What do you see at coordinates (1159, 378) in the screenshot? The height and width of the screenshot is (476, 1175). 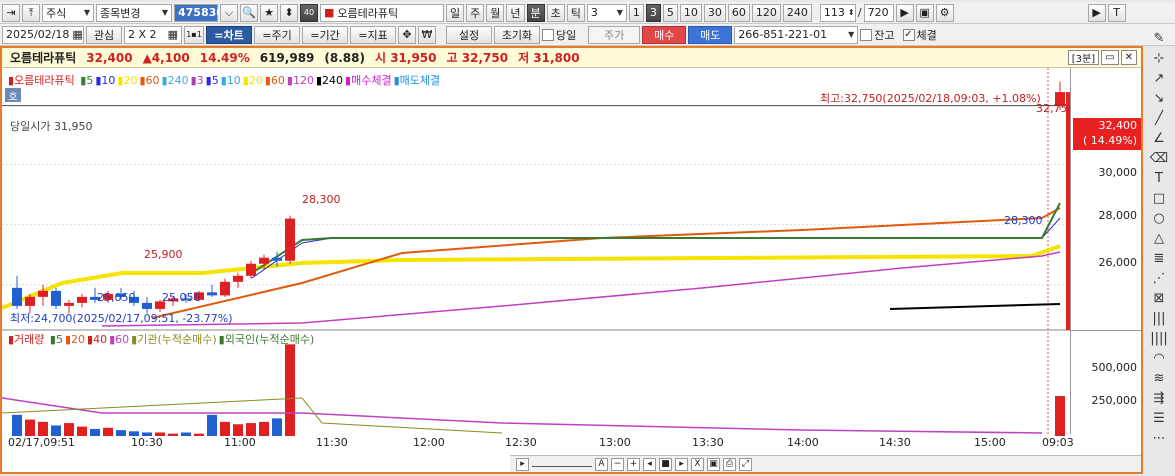 I see `speed-line-icon: ≋` at bounding box center [1159, 378].